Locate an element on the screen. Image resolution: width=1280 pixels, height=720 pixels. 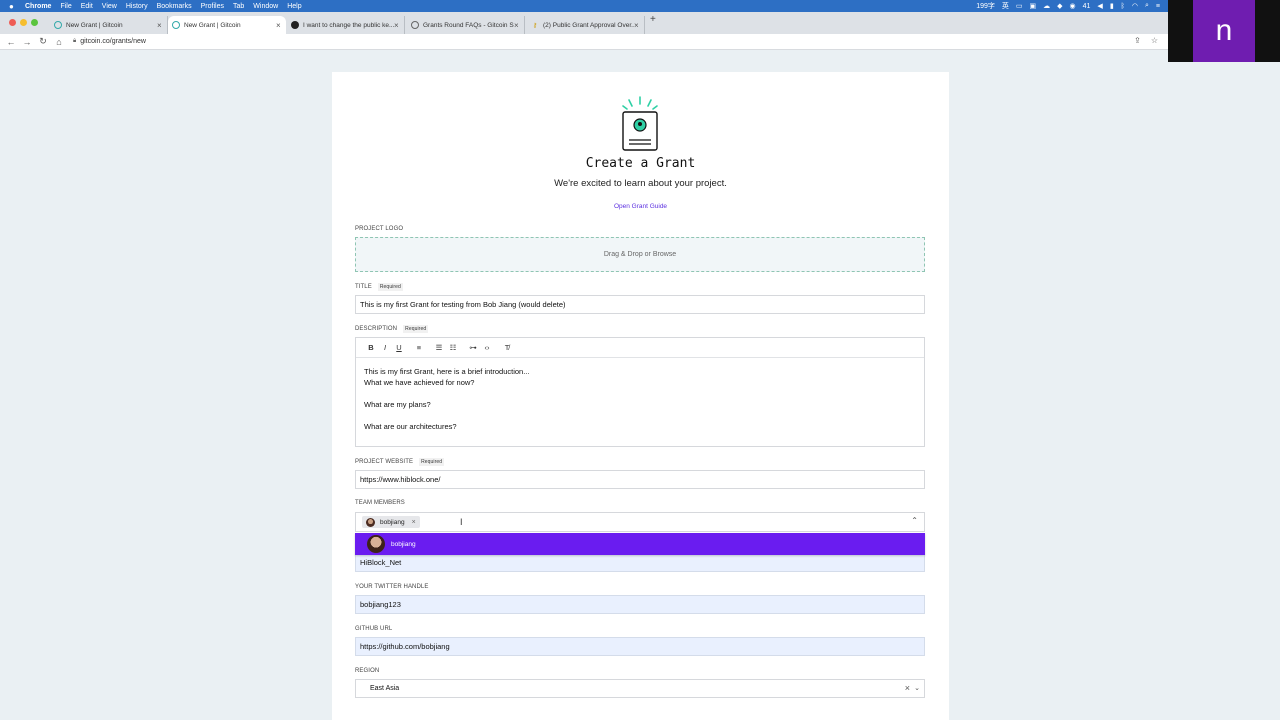
bluetooth-icon: ᛒ is located at coordinates (1123, 6).